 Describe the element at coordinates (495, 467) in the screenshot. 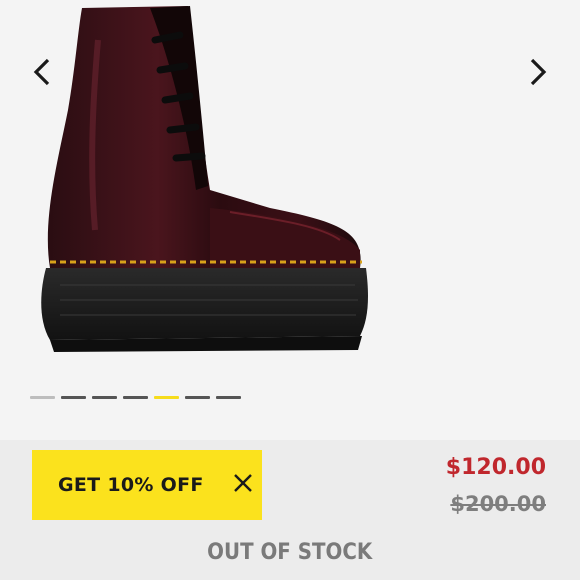

I see `sale-price: $120.00` at that location.